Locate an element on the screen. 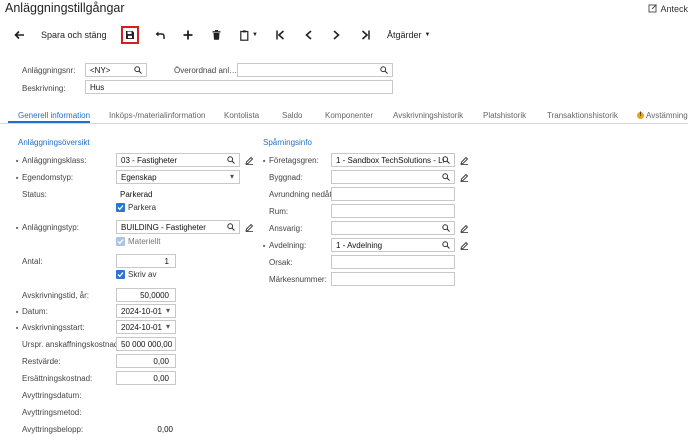  dep-start-value: 2024-10-01 is located at coordinates (141, 327).